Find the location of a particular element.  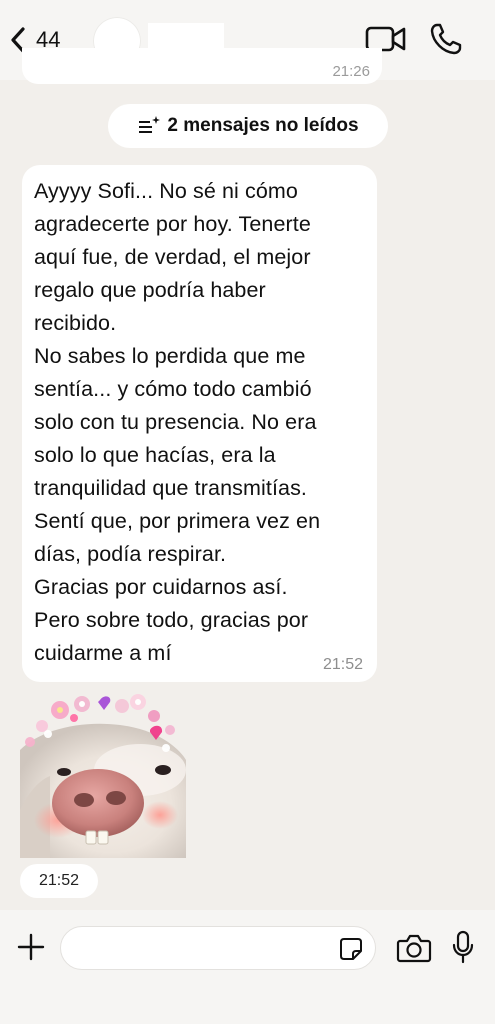

camera-icon is located at coordinates (414, 948).